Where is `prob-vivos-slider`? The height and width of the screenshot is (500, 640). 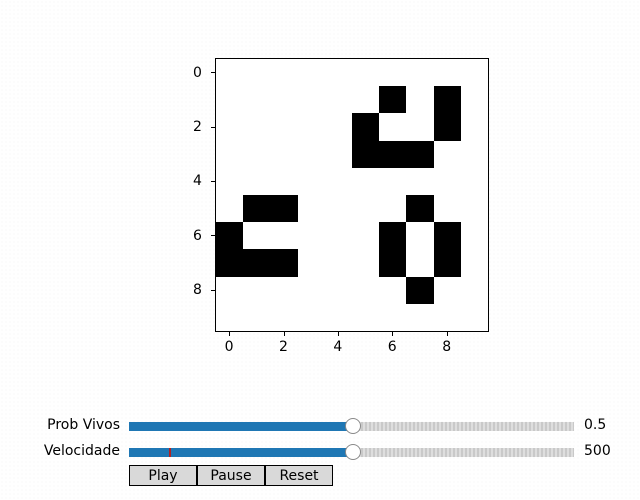
prob-vivos-slider is located at coordinates (351, 426).